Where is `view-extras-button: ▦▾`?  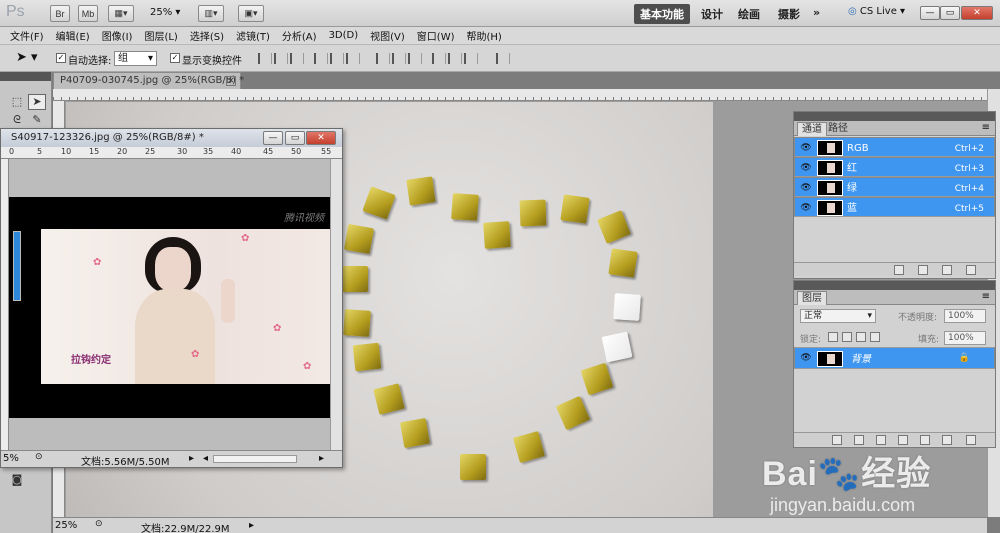 view-extras-button: ▦▾ is located at coordinates (121, 13).